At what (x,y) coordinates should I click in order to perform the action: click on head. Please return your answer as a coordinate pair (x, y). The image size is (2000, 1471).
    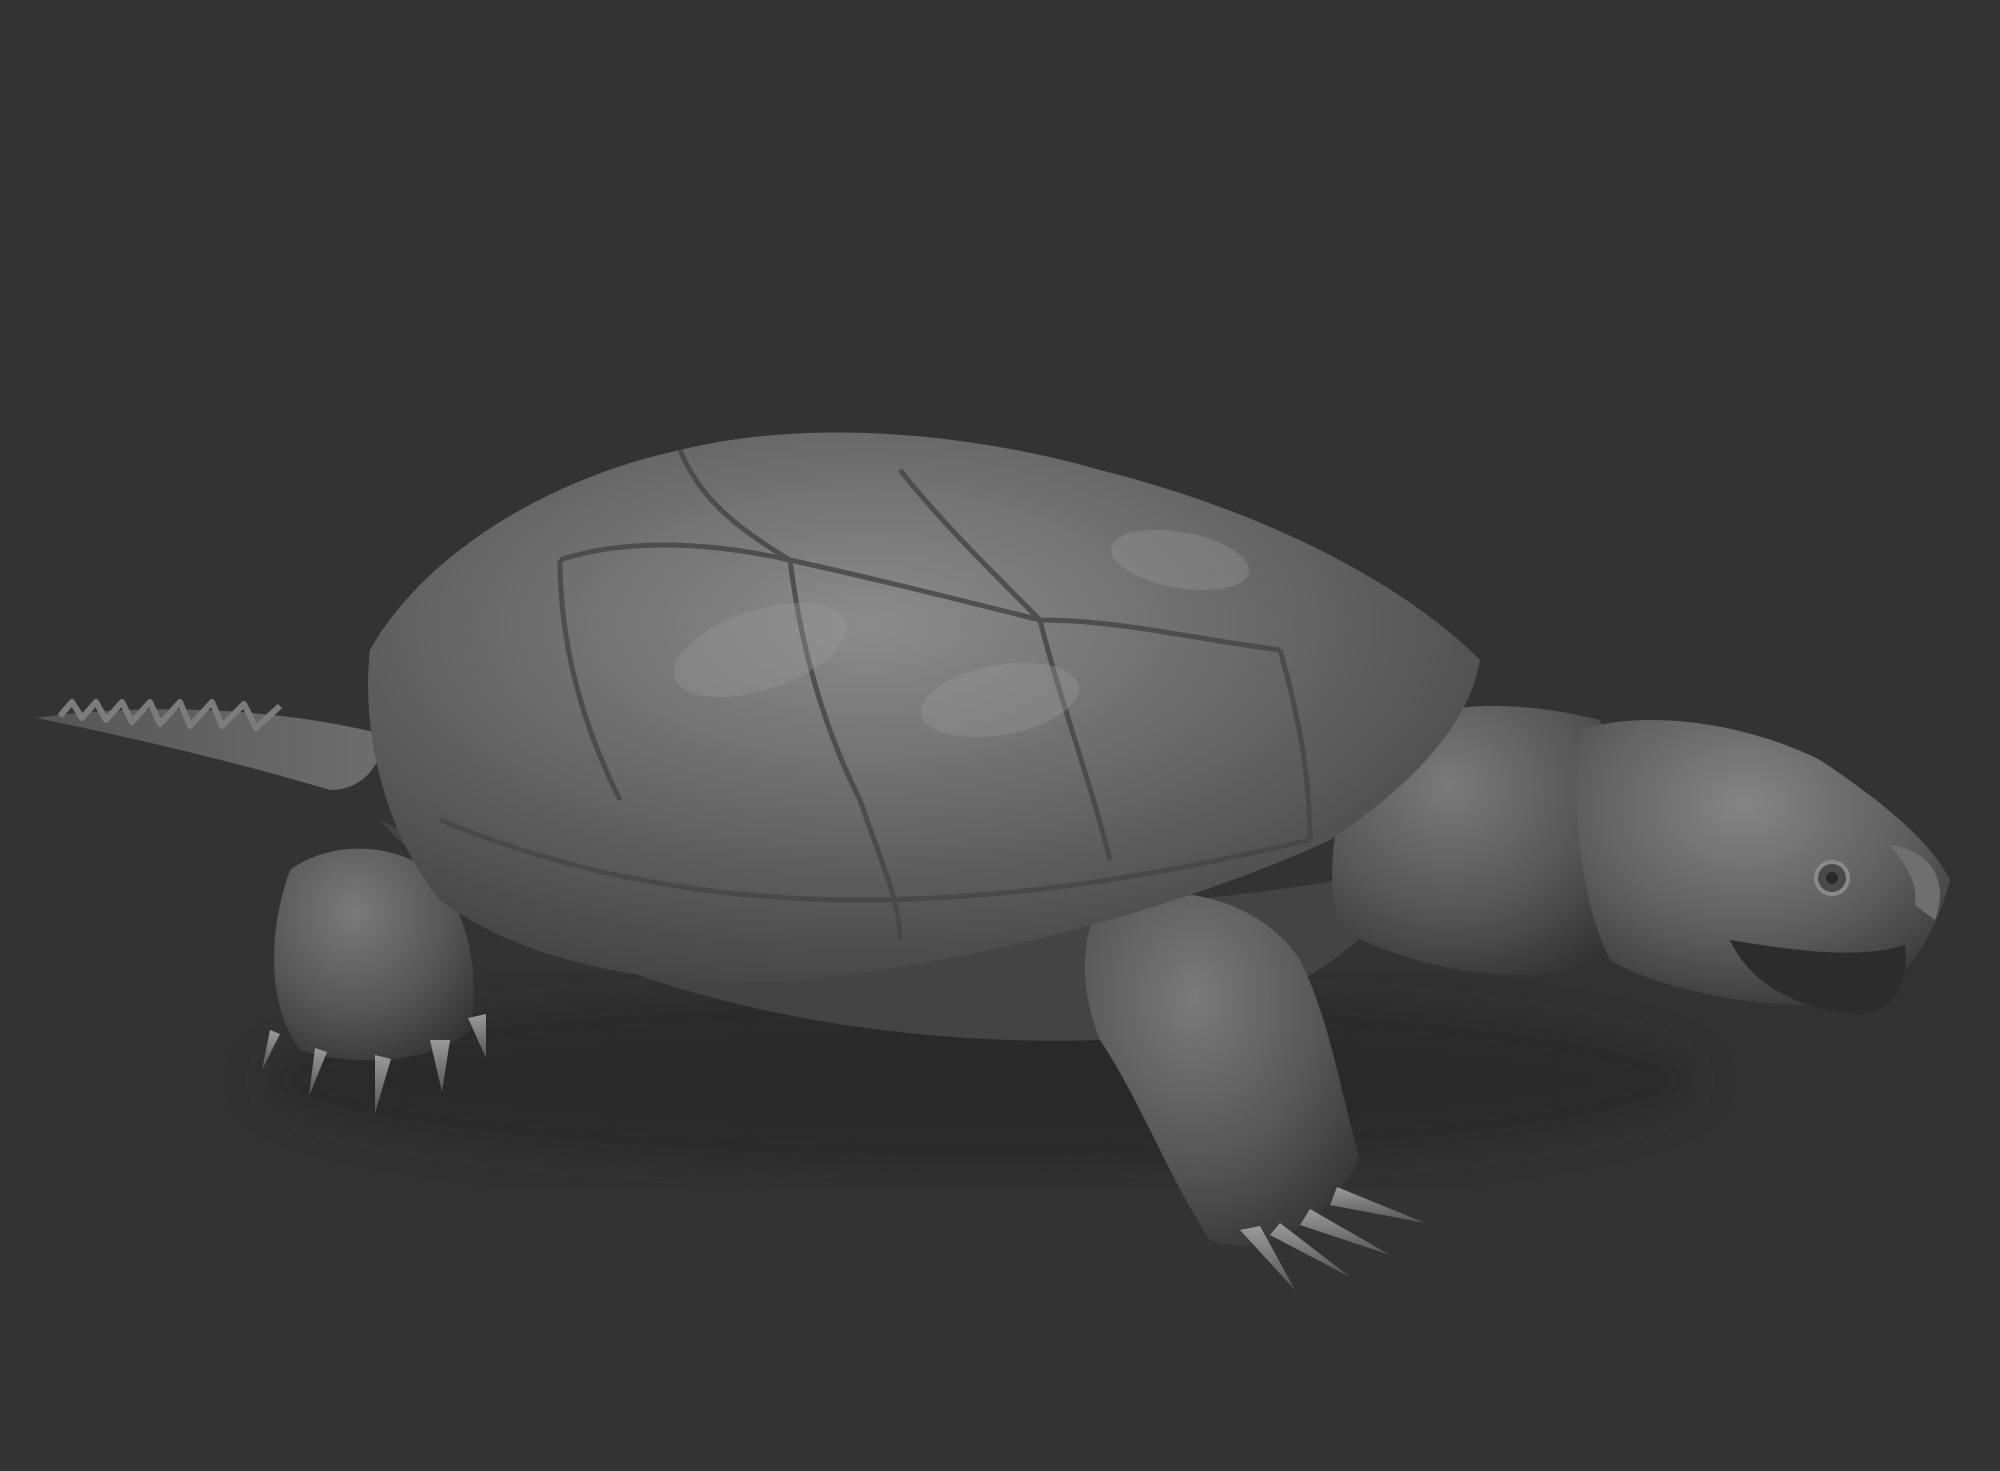
    Looking at the image, I should click on (1763, 867).